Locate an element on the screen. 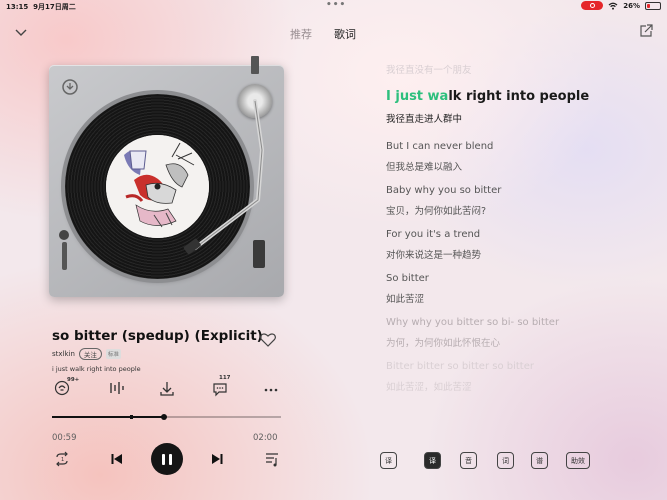 The width and height of the screenshot is (667, 500). word-lyrics-button: 词 is located at coordinates (505, 460).